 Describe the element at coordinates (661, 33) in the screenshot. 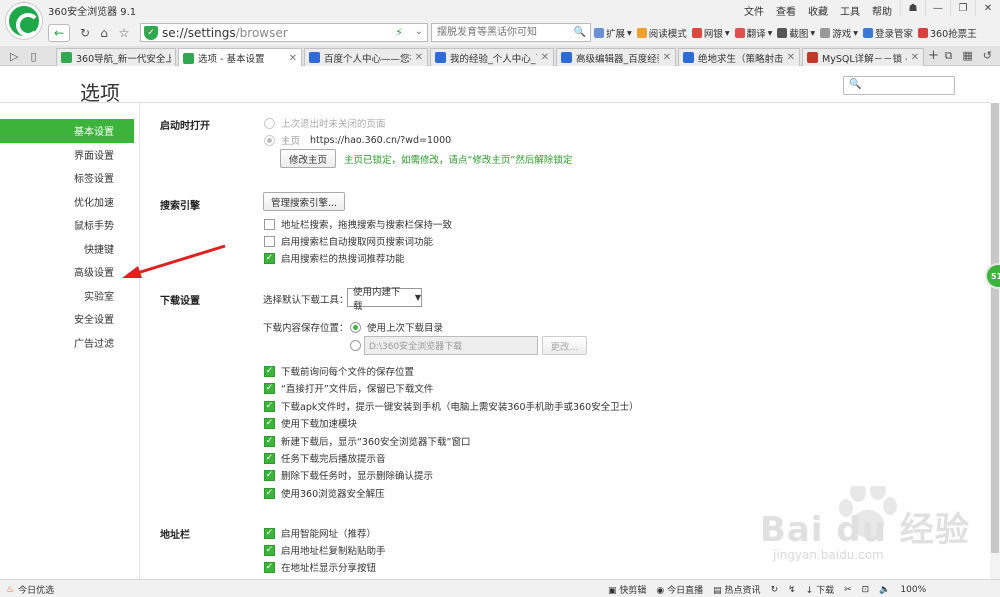

I see `read-mode-button: 阅读模式` at that location.